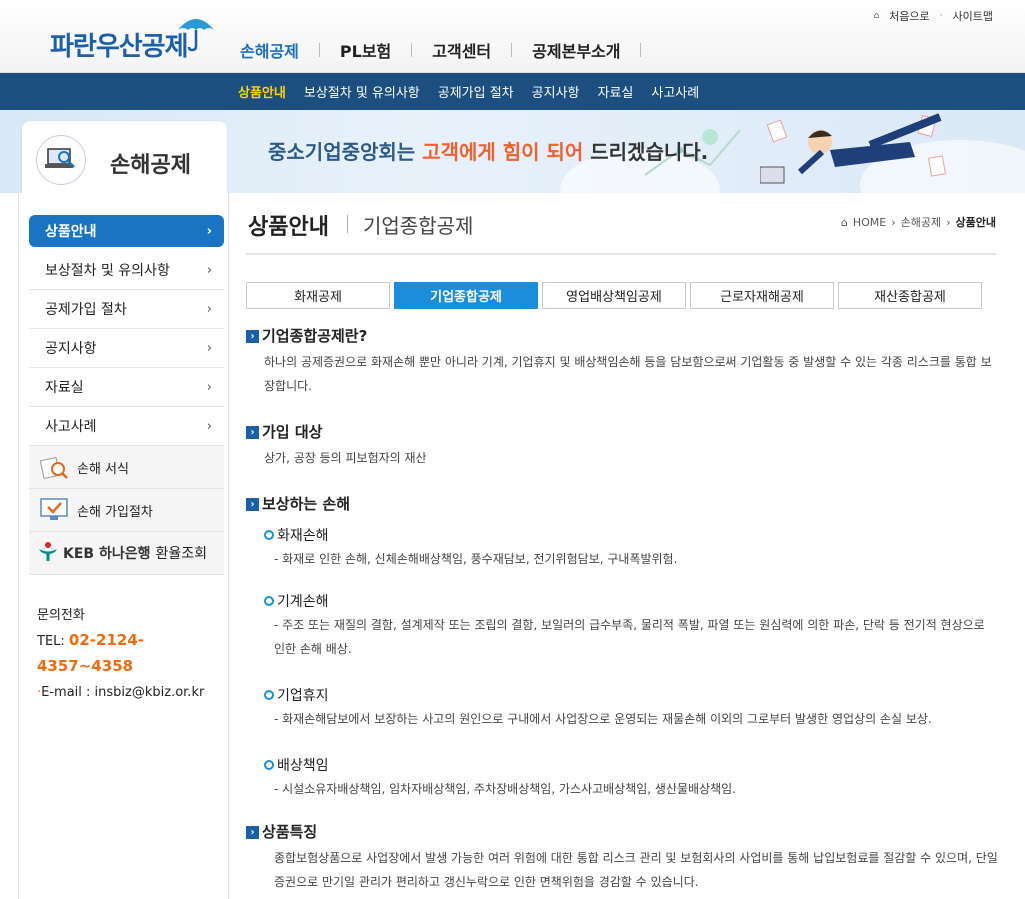  I want to click on flying-businessman-illustration, so click(853, 148).